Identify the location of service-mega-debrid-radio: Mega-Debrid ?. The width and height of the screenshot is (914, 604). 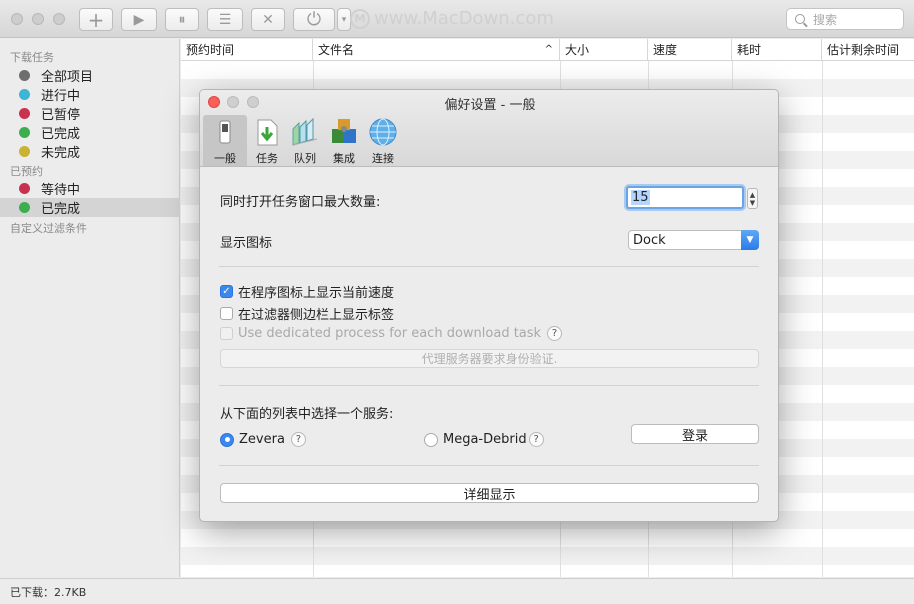
(484, 439).